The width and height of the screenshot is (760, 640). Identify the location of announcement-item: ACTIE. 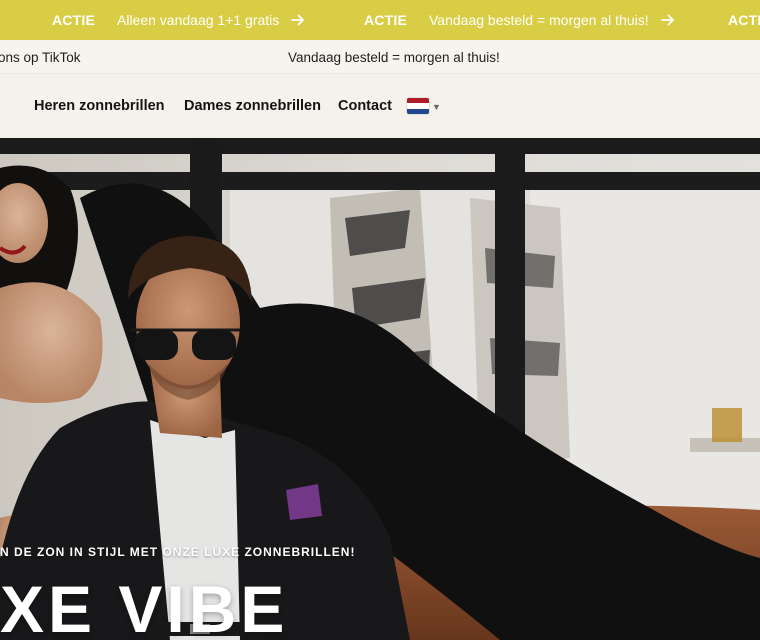
(744, 20).